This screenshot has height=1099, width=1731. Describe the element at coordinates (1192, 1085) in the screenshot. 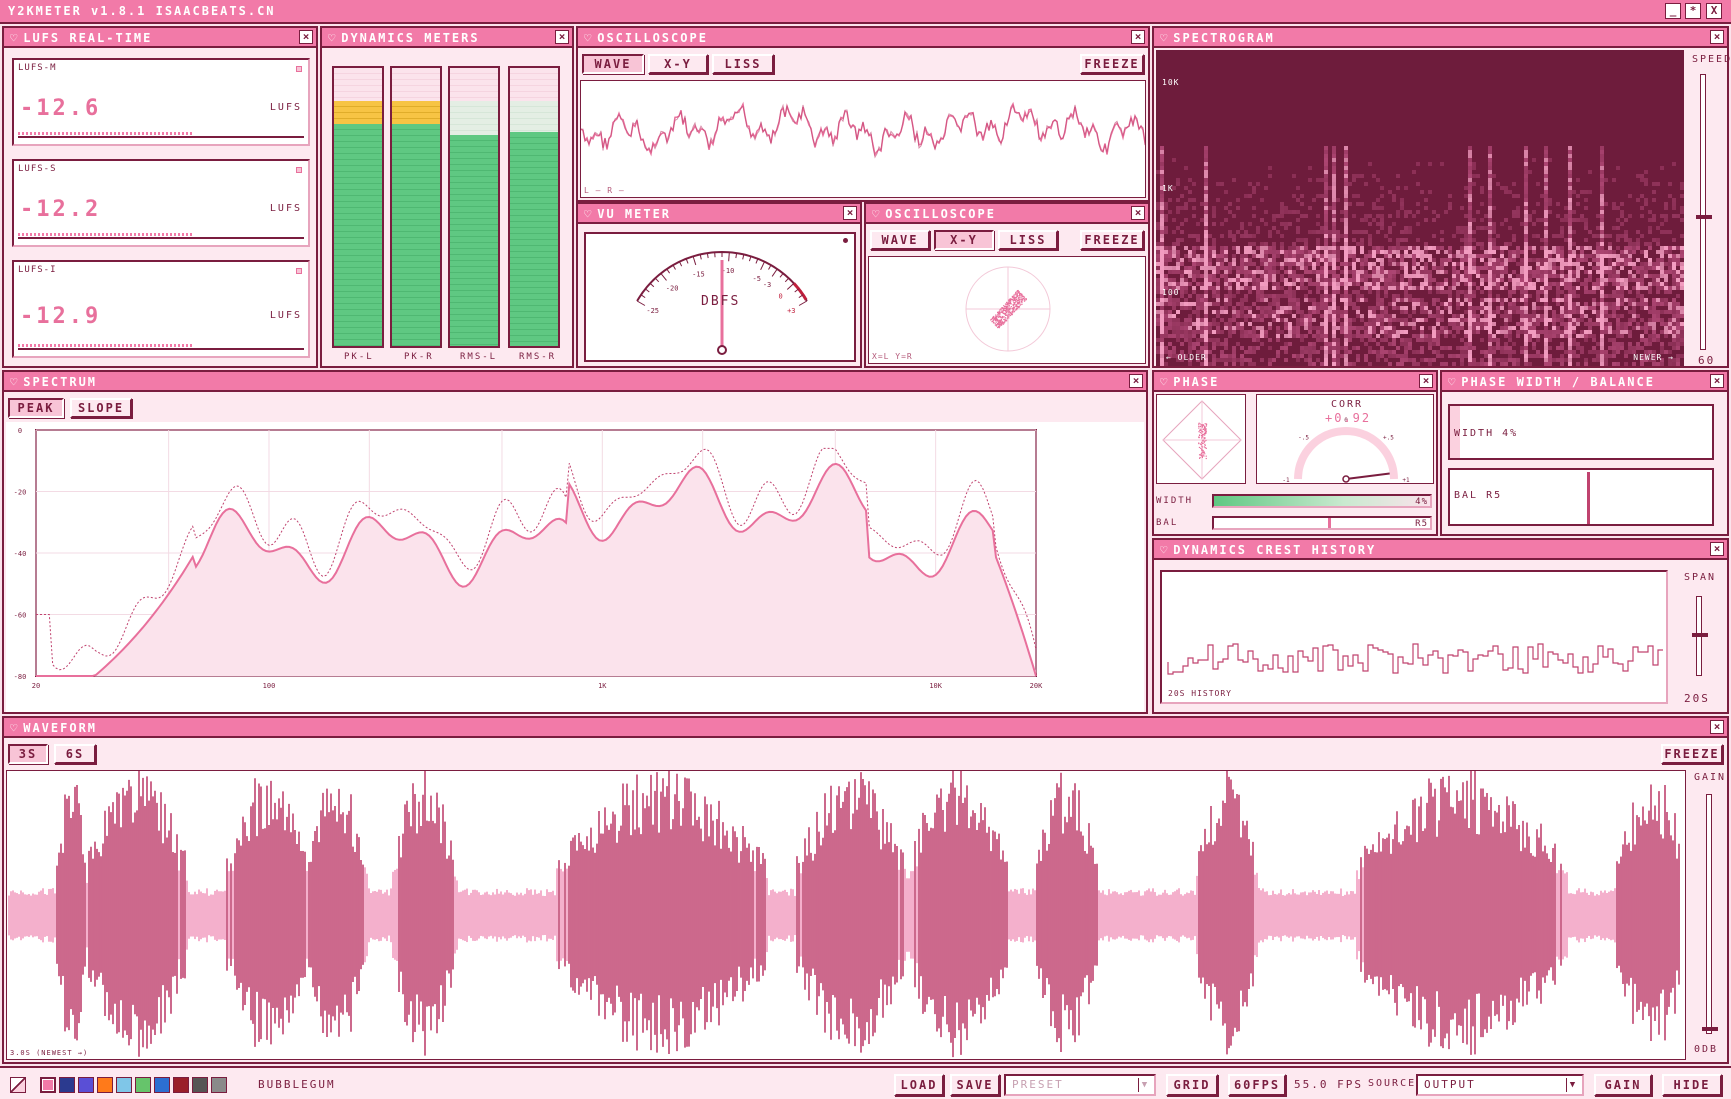

I see `grid-button: GRID` at that location.